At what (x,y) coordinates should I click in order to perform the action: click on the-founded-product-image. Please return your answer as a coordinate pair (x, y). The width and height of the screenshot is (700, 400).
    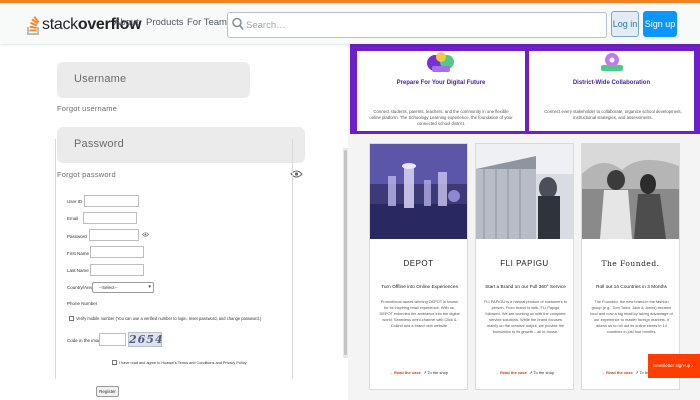
    Looking at the image, I should click on (630, 191).